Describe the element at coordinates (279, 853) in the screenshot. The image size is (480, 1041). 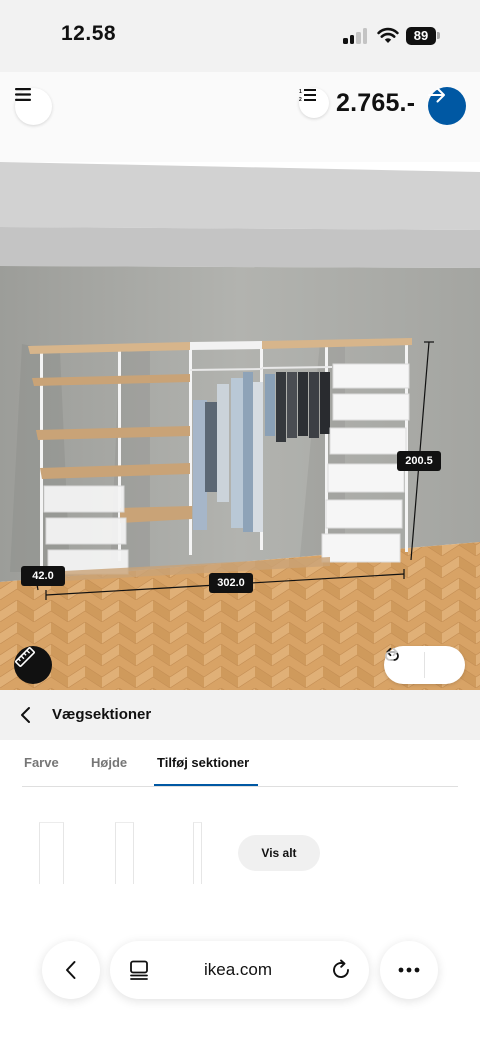
I see `see-all-button: Vis alt` at that location.